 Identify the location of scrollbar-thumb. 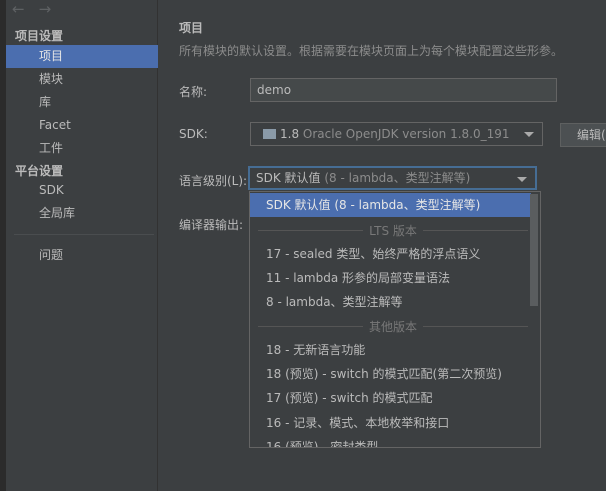
(534, 250).